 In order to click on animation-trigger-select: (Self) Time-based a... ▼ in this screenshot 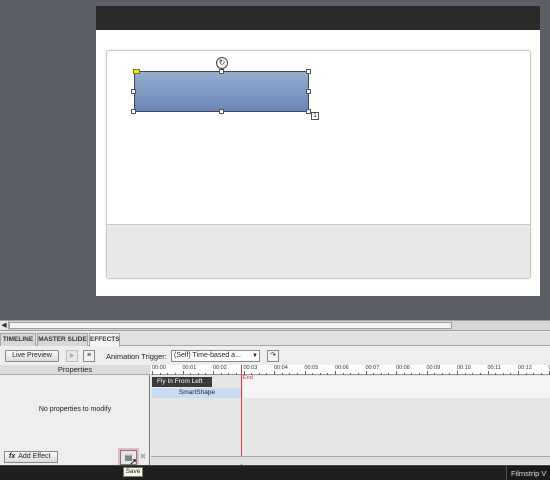, I will do `click(215, 356)`.